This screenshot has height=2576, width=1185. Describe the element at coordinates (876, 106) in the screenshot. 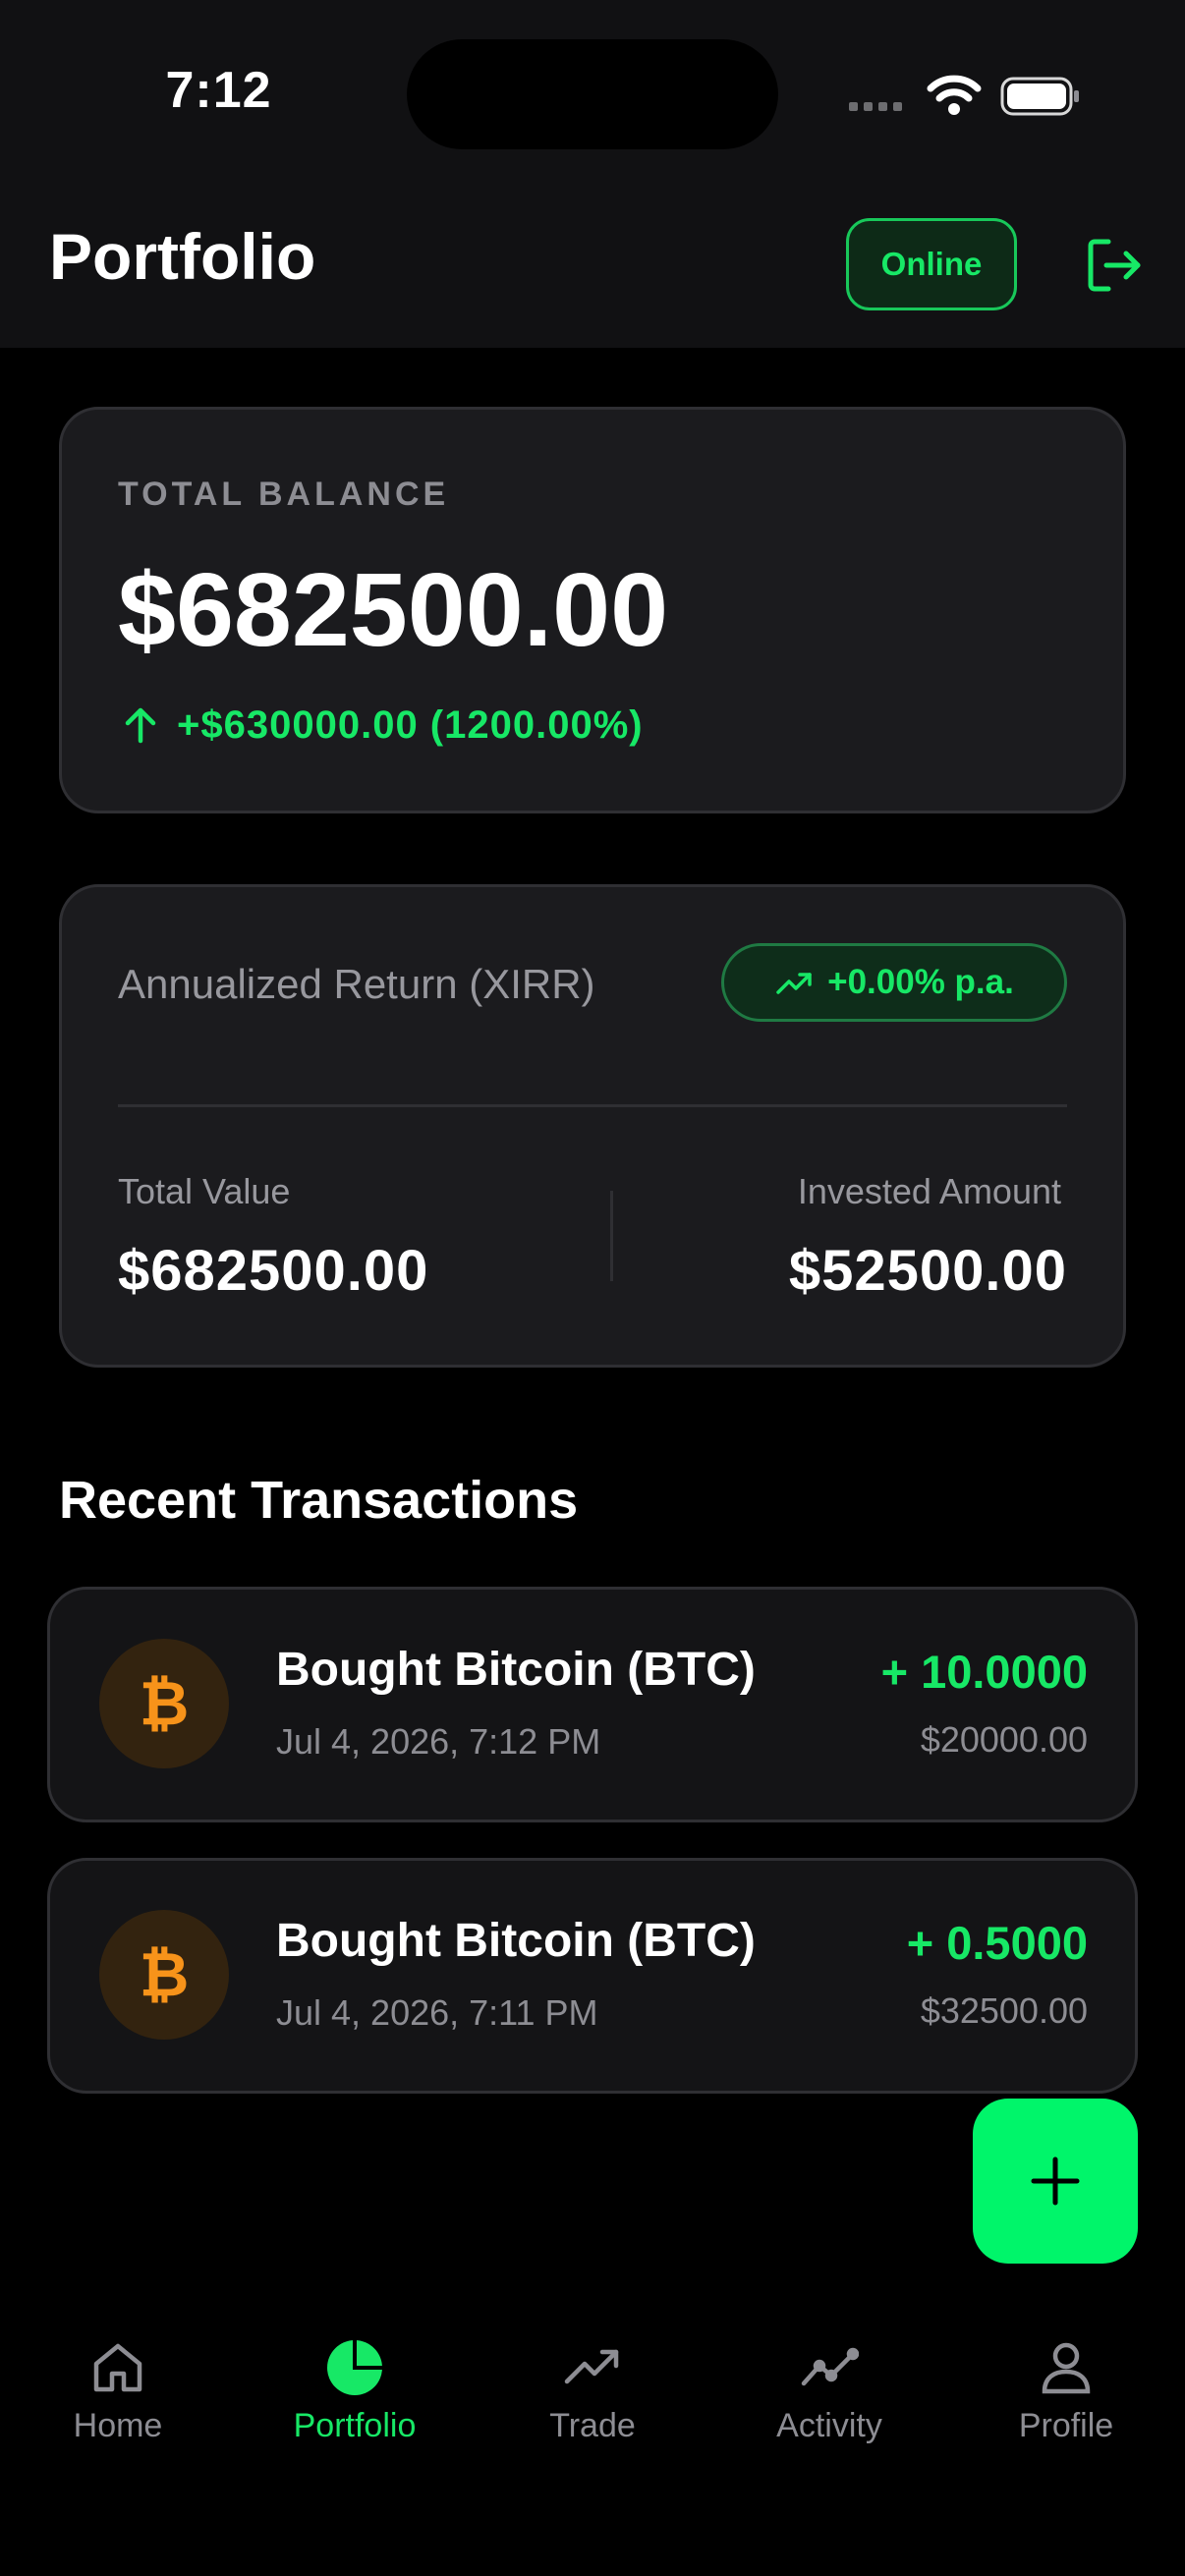

I see `signal-icon` at that location.